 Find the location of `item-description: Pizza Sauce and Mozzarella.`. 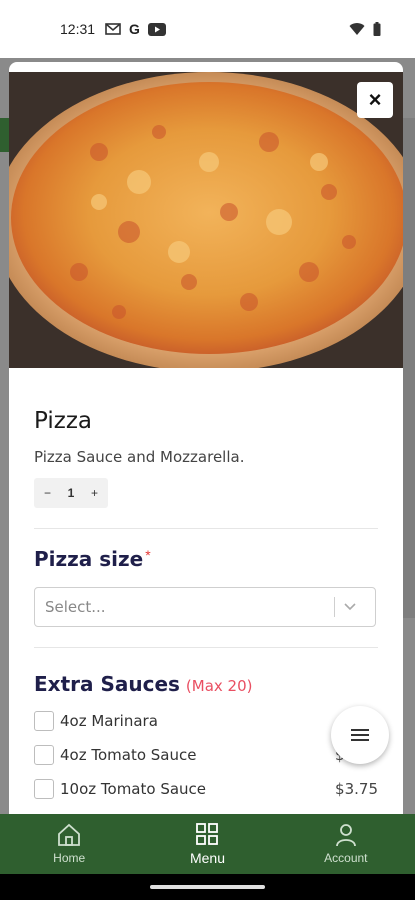

item-description: Pizza Sauce and Mozzarella. is located at coordinates (139, 457).